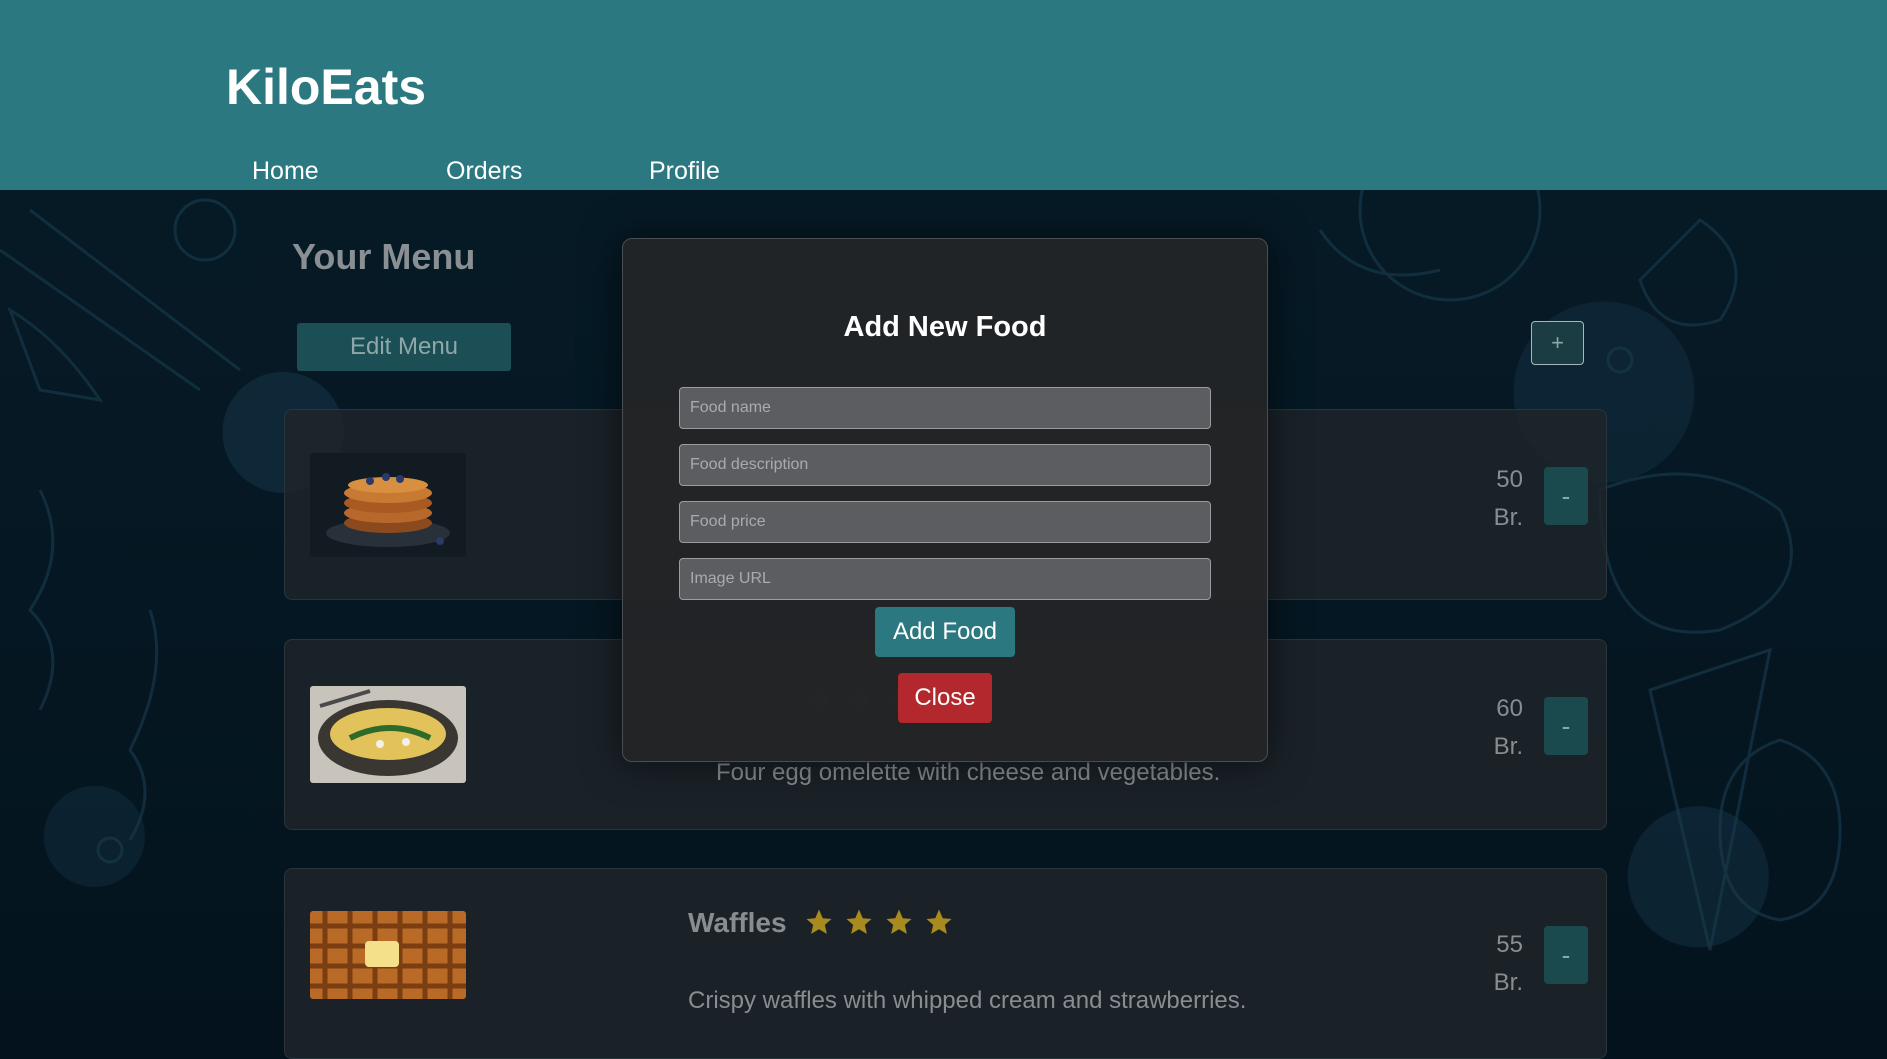 The width and height of the screenshot is (1887, 1059). Describe the element at coordinates (1509, 708) in the screenshot. I see `price-value: 60` at that location.